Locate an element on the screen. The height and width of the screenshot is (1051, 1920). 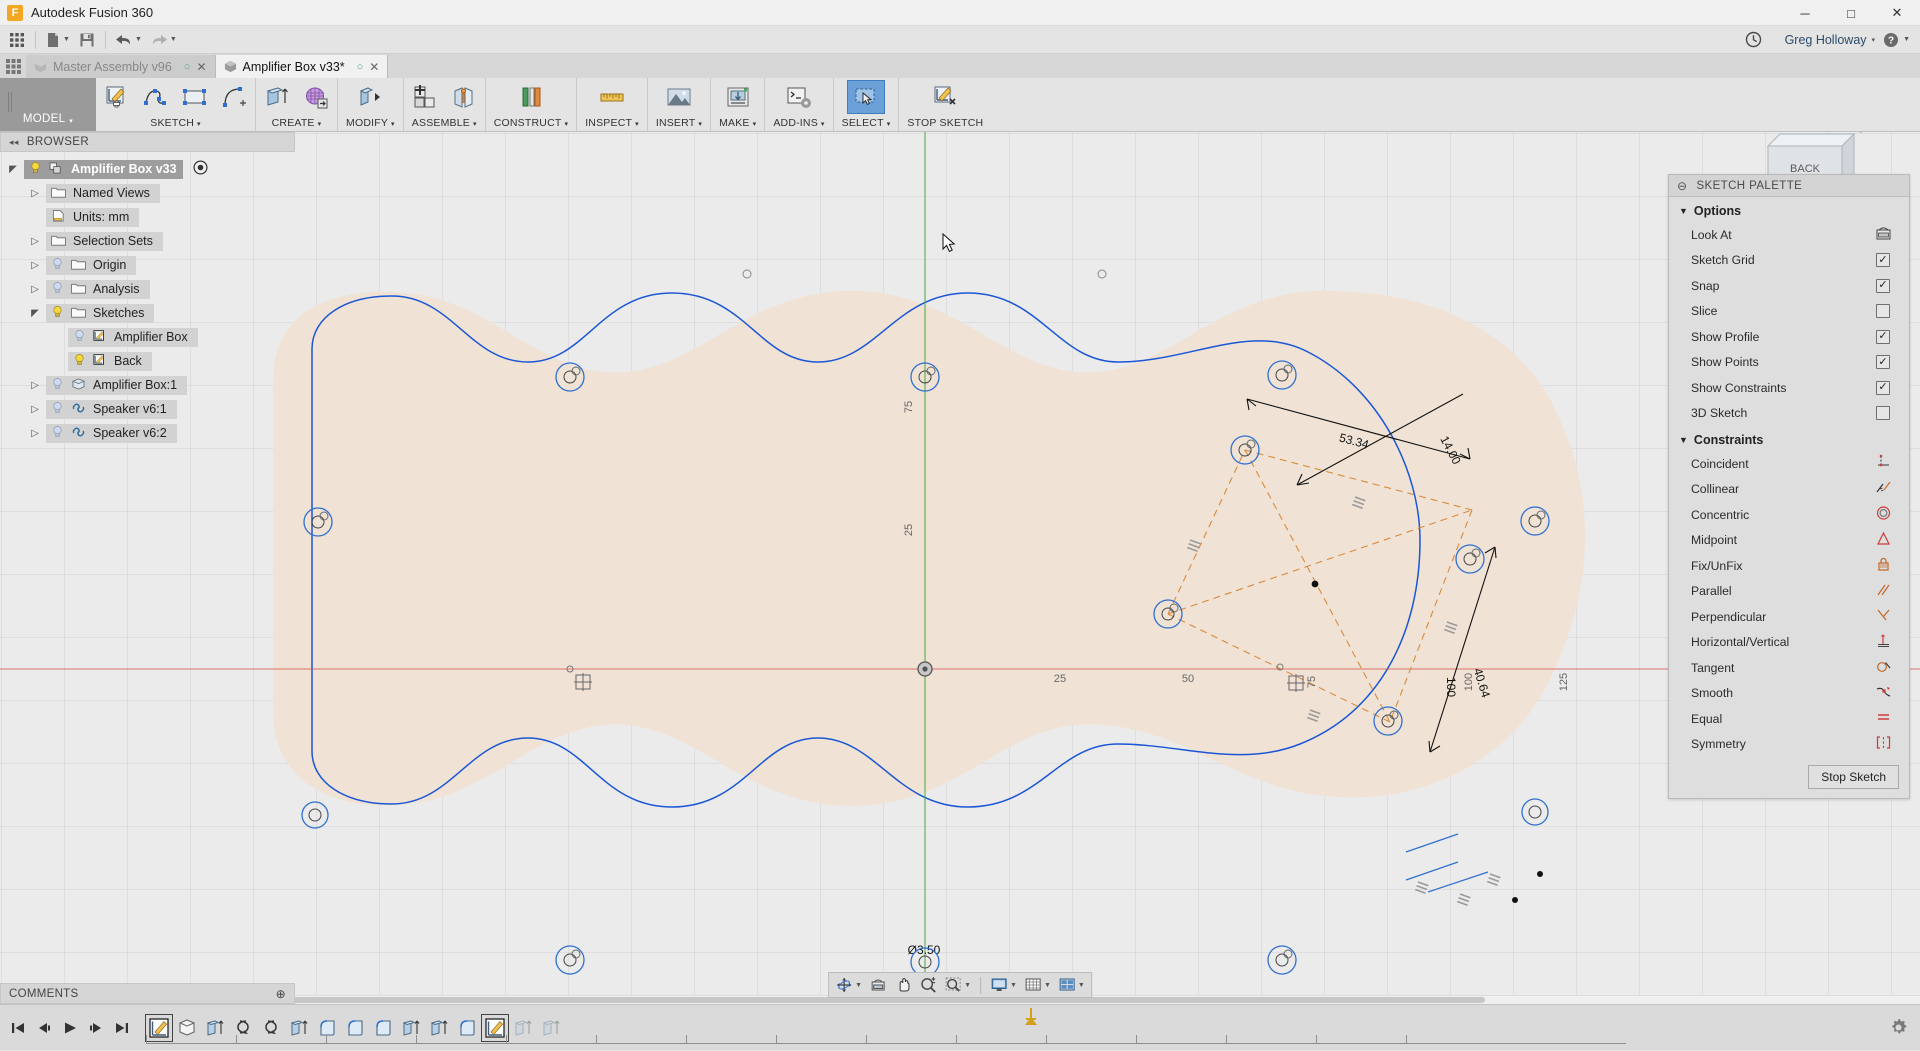
ribbon-group-label: INSPECT ▾ is located at coordinates (612, 123).